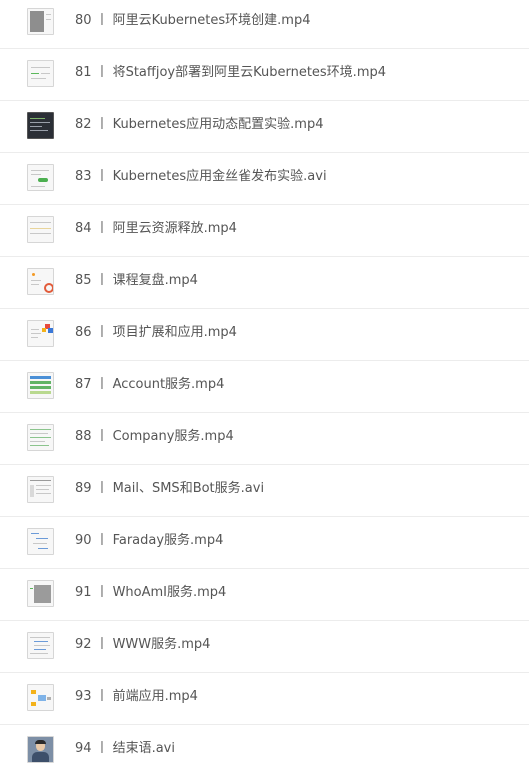 The image size is (529, 773). What do you see at coordinates (264, 647) in the screenshot?
I see `file-row: 92 丨 WWW服务.mp4` at bounding box center [264, 647].